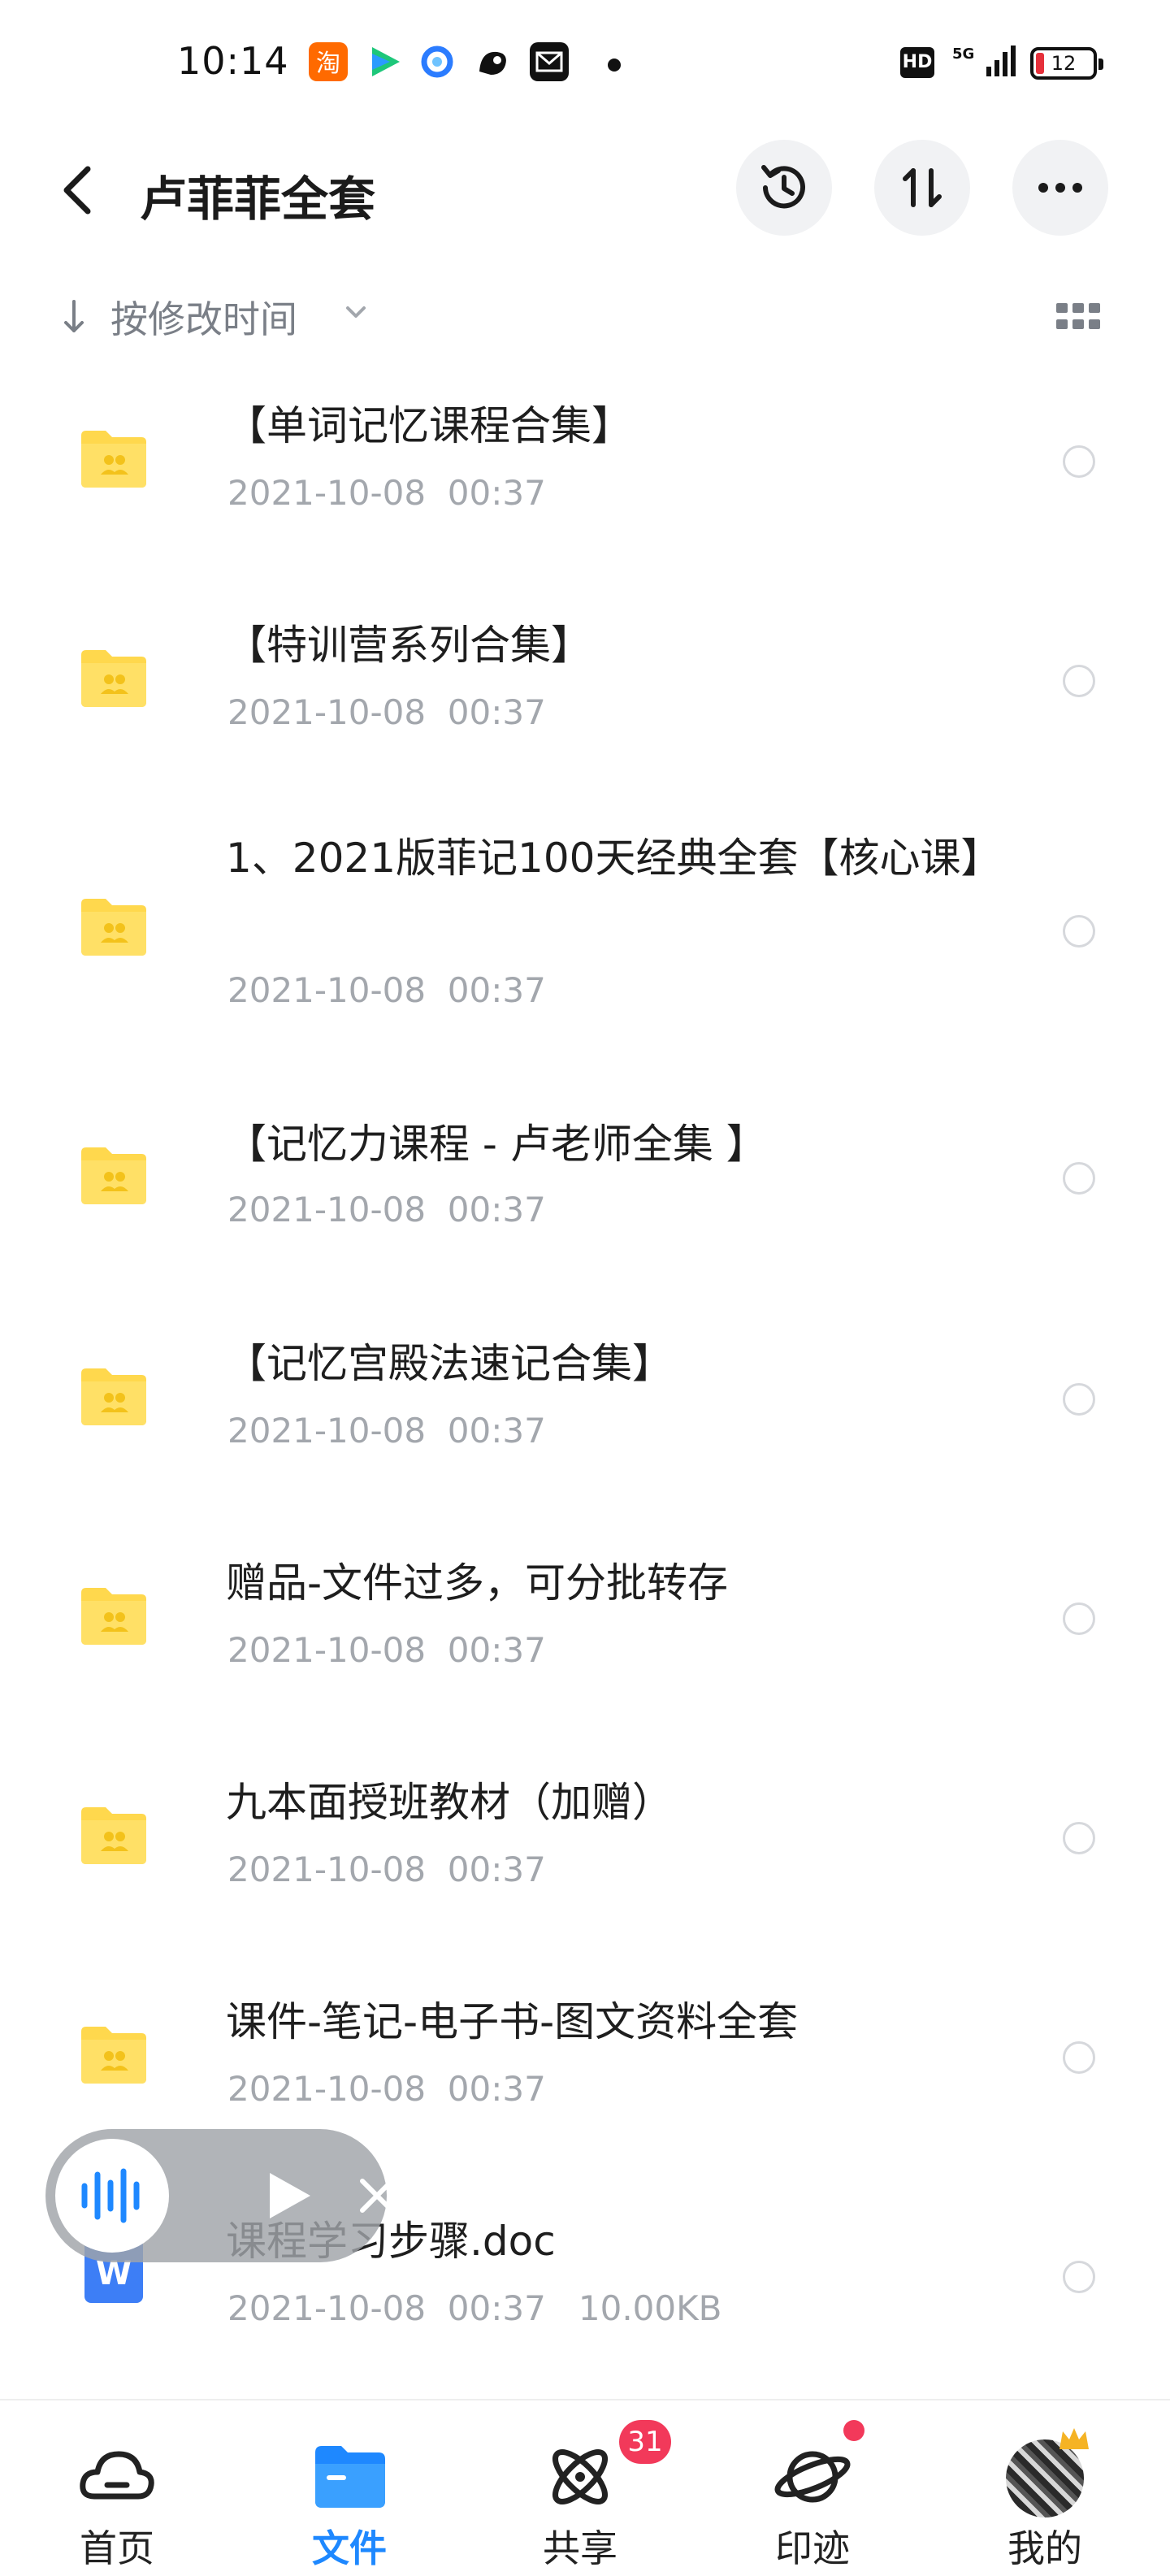 This screenshot has width=1170, height=2576. What do you see at coordinates (585, 61) in the screenshot?
I see `status-bar: 10:14 淘 HD 5G 12` at bounding box center [585, 61].